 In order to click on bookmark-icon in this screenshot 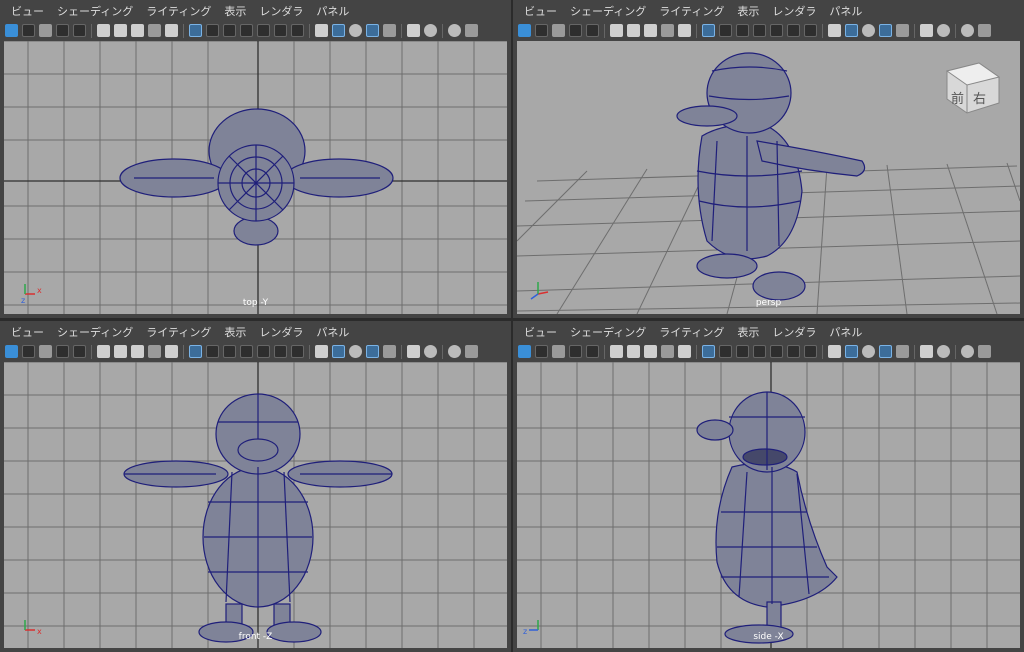, I will do `click(45, 30)`.